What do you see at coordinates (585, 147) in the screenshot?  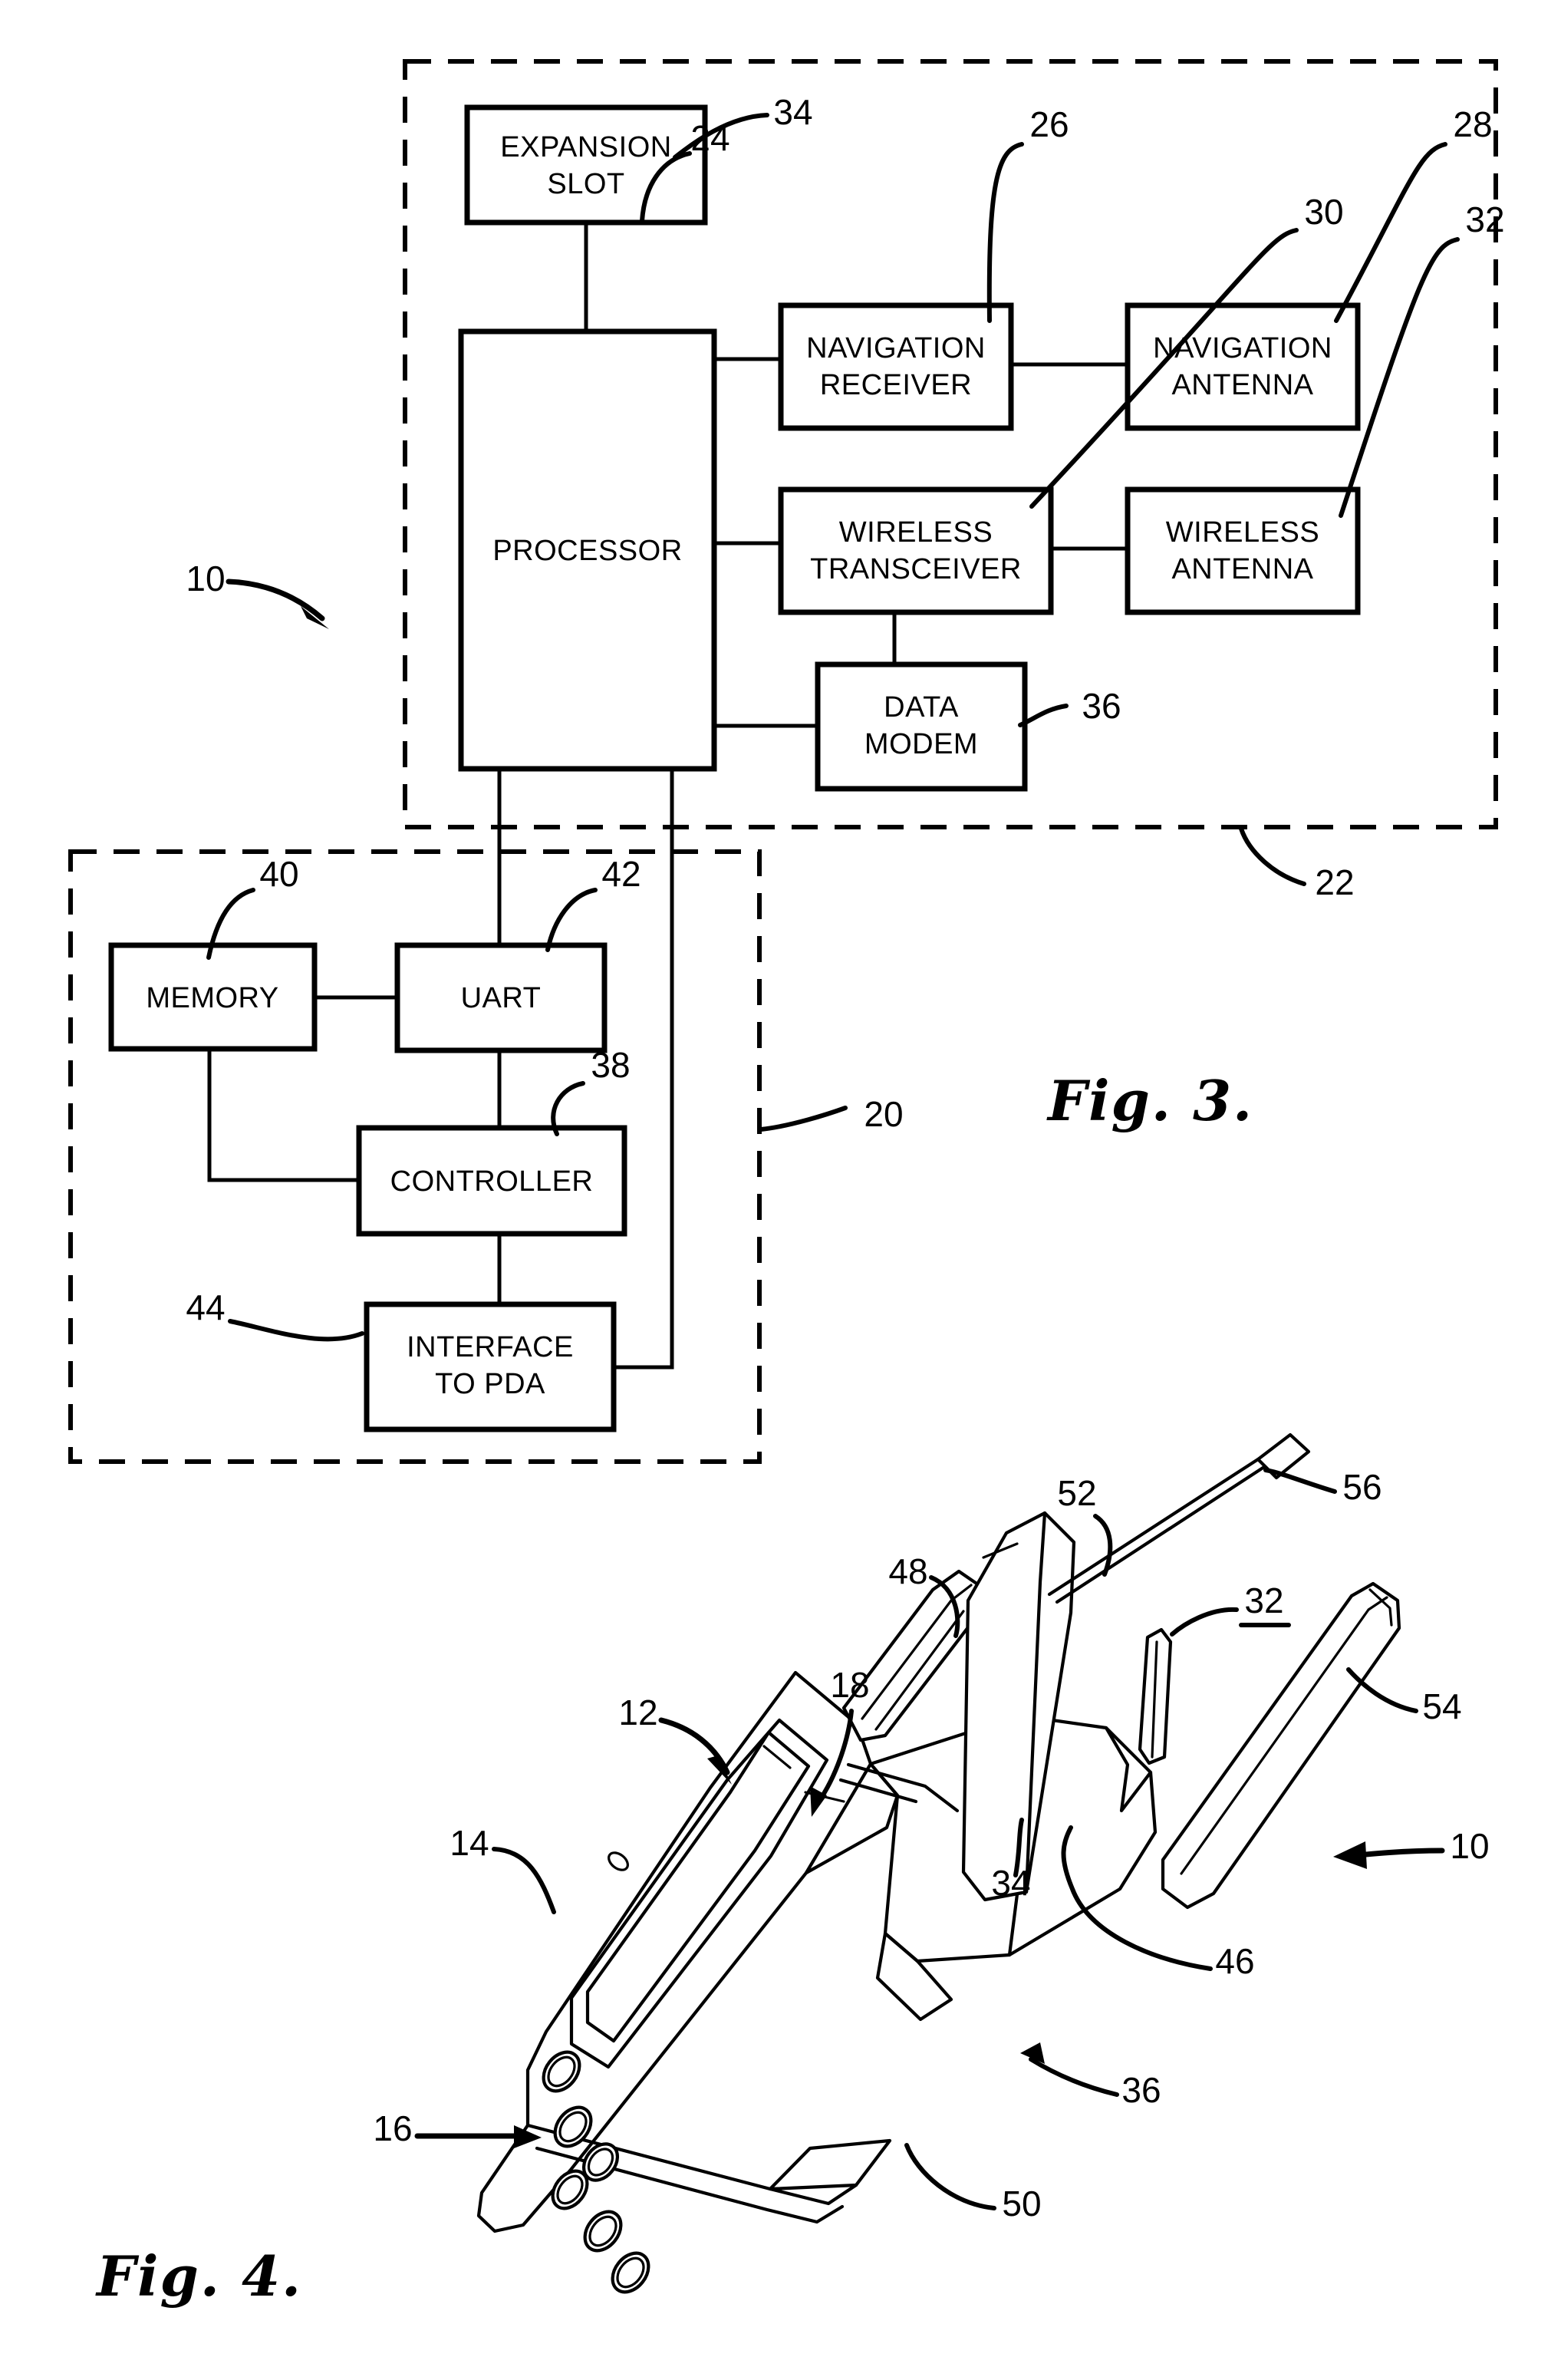 I see `block-expansion-slot-label-line1: EXPANSION` at bounding box center [585, 147].